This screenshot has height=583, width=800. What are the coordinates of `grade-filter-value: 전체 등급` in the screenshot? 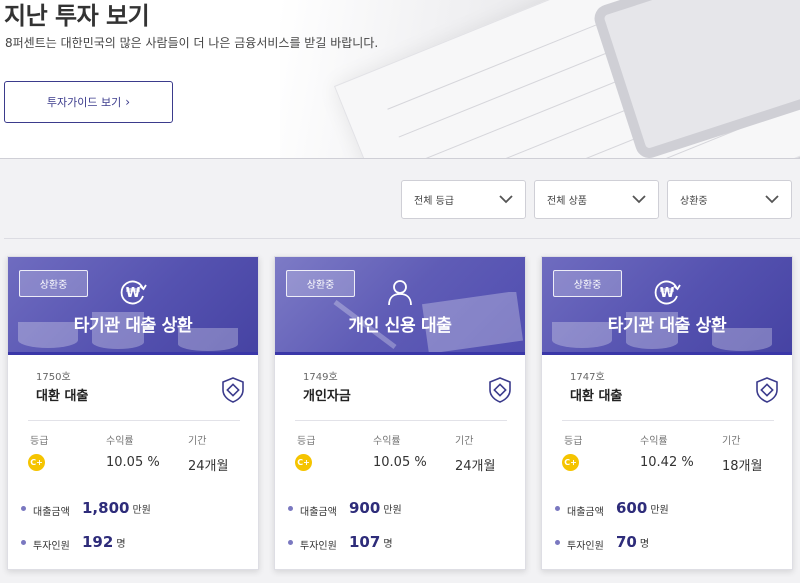 It's located at (434, 201).